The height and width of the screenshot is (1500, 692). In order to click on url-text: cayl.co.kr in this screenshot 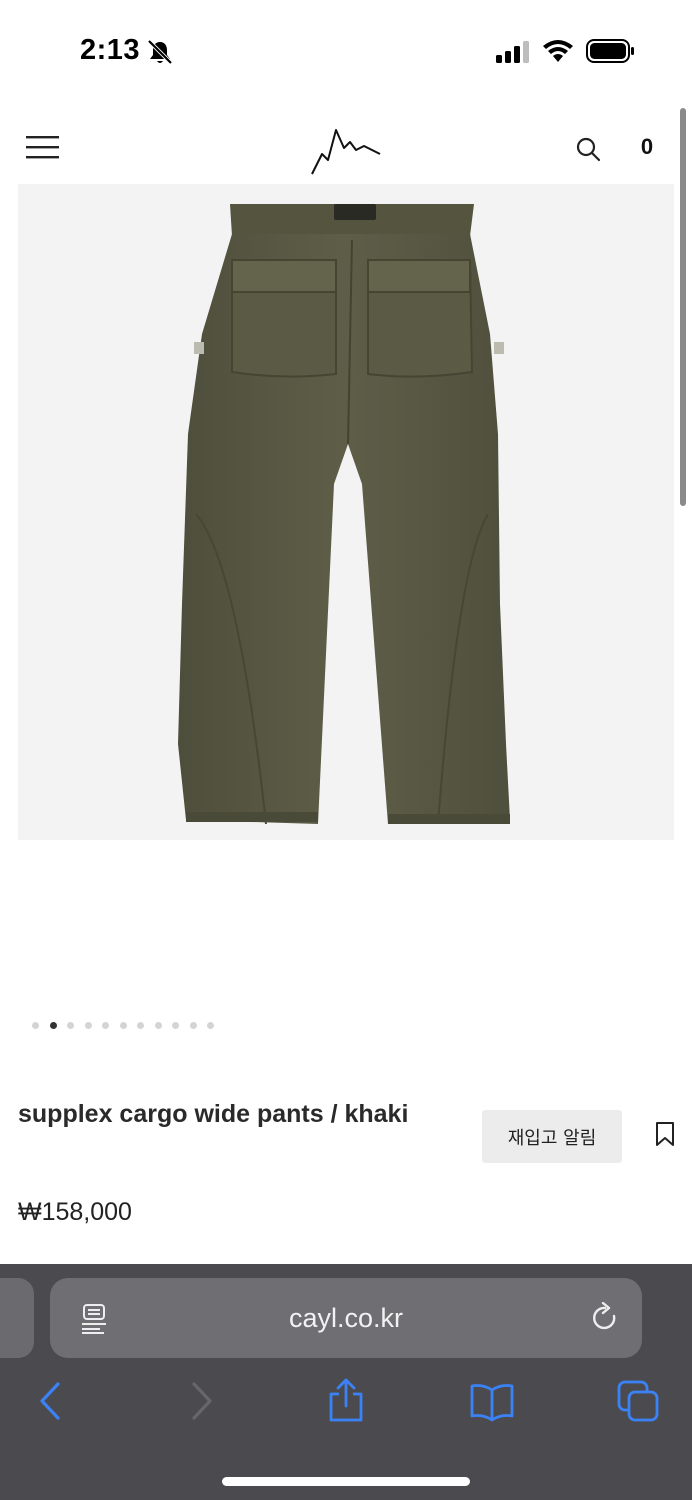, I will do `click(346, 1318)`.